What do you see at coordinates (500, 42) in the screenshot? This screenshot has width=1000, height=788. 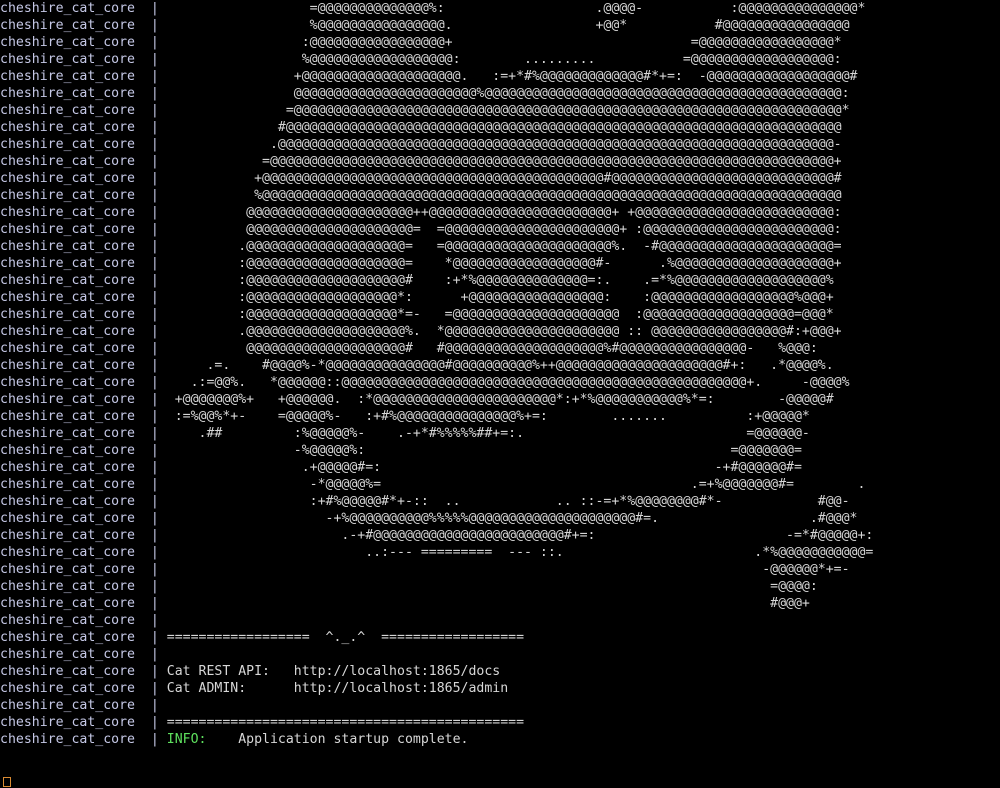 I see `ascii-art-line: :@@@@@@@@@@@@@@@@@+ =@@@@@@@@@@@@@@@@@*` at bounding box center [500, 42].